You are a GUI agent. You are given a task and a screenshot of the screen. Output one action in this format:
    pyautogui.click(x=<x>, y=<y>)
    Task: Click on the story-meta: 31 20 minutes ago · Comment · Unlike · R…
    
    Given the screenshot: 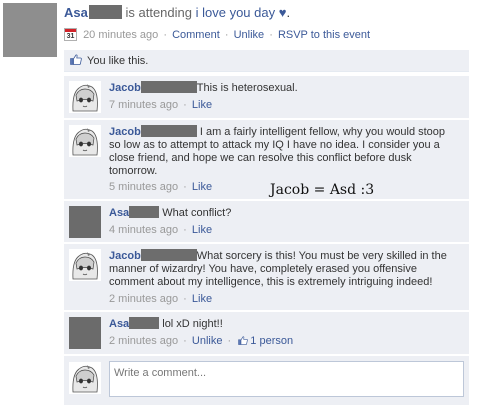 What is the action you would take?
    pyautogui.click(x=217, y=35)
    